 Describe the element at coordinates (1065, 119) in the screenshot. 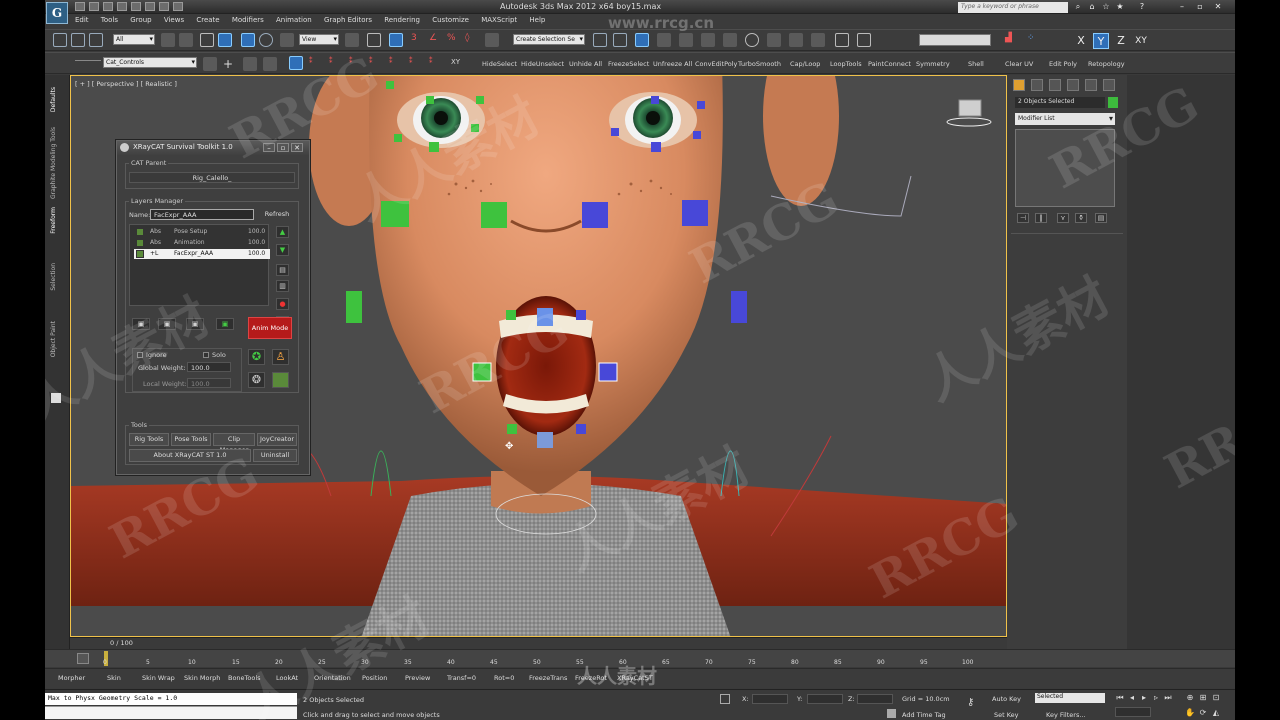

I see `modifier-list-dropdown: Modifier List` at that location.